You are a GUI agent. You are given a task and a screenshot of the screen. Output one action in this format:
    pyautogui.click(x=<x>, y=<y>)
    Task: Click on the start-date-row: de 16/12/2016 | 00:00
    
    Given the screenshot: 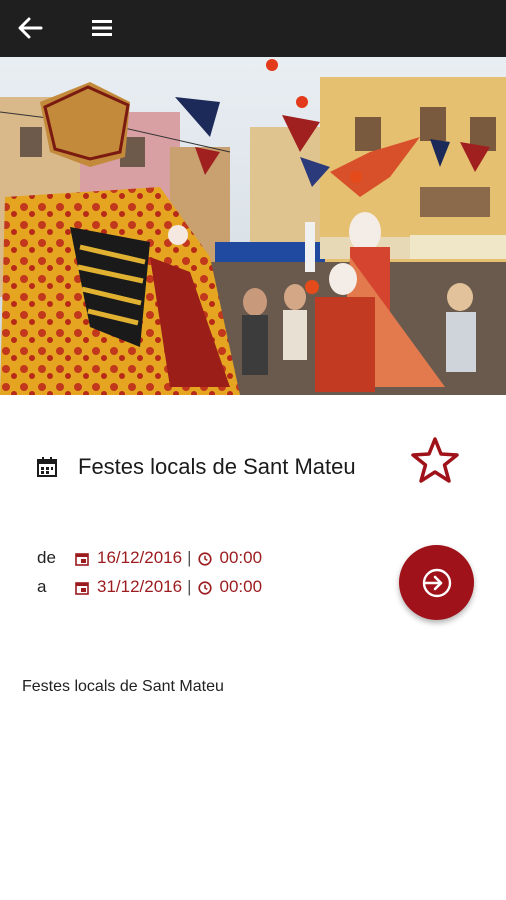 What is the action you would take?
    pyautogui.click(x=149, y=558)
    